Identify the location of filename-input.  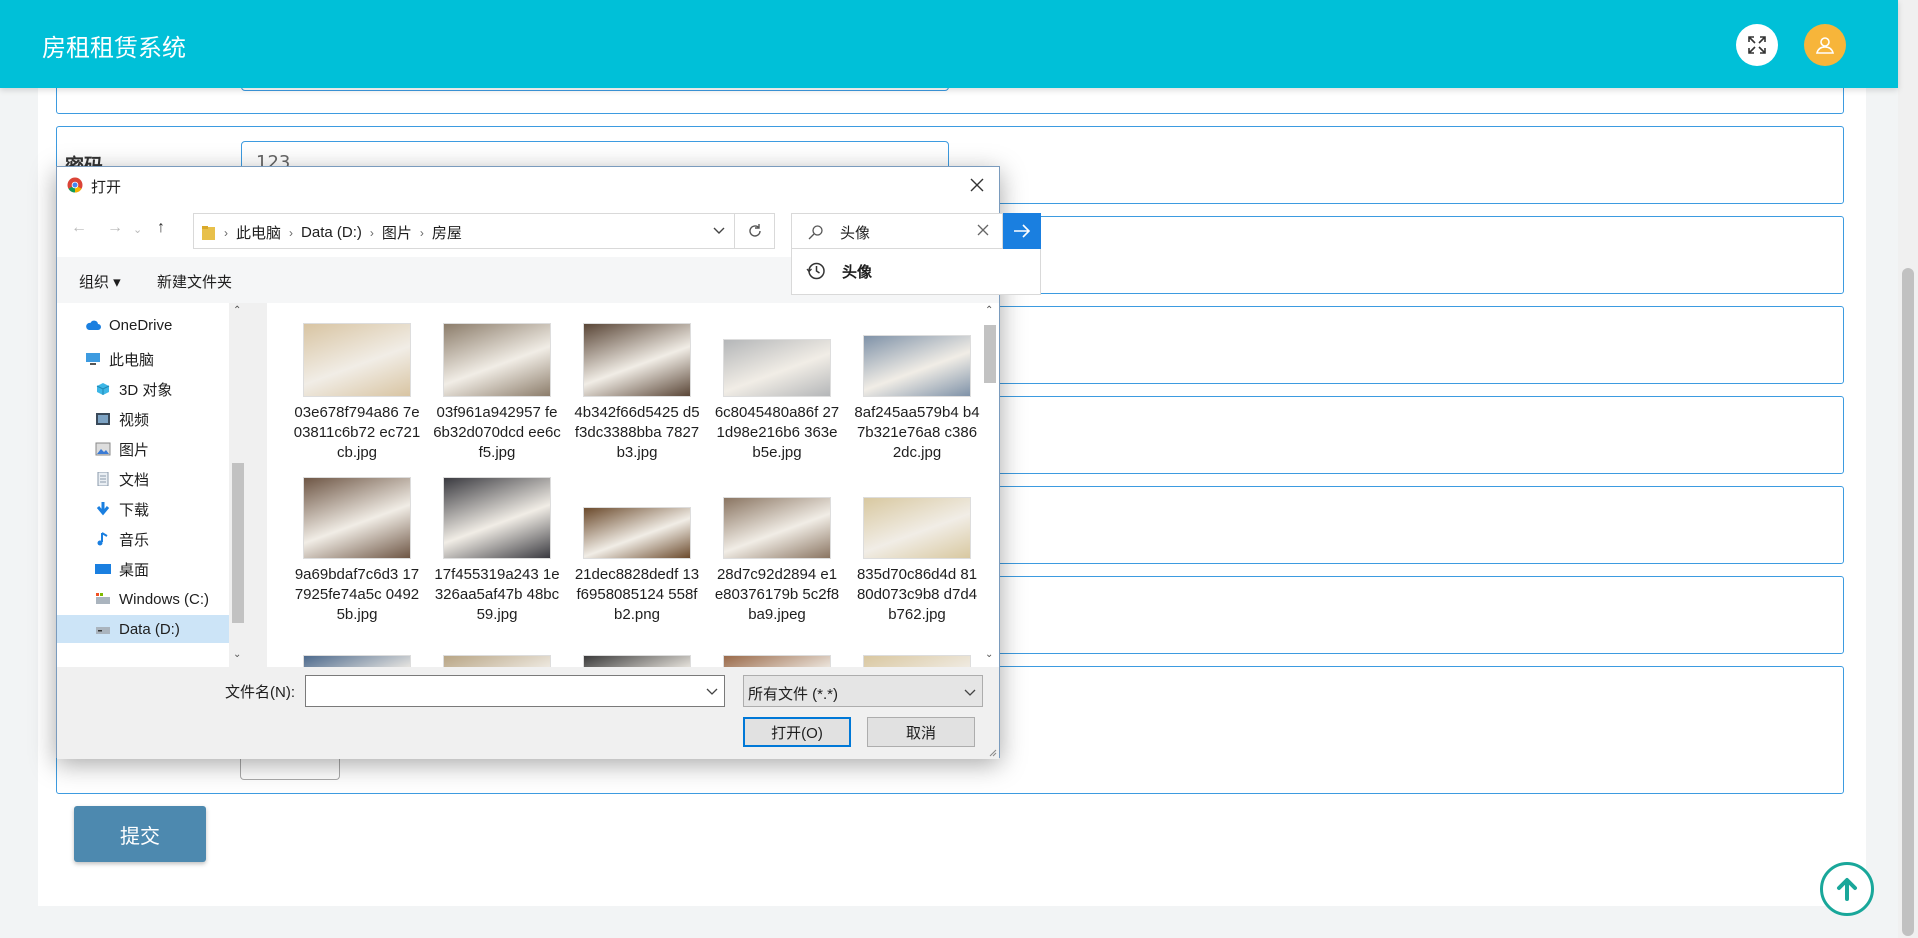
(515, 691).